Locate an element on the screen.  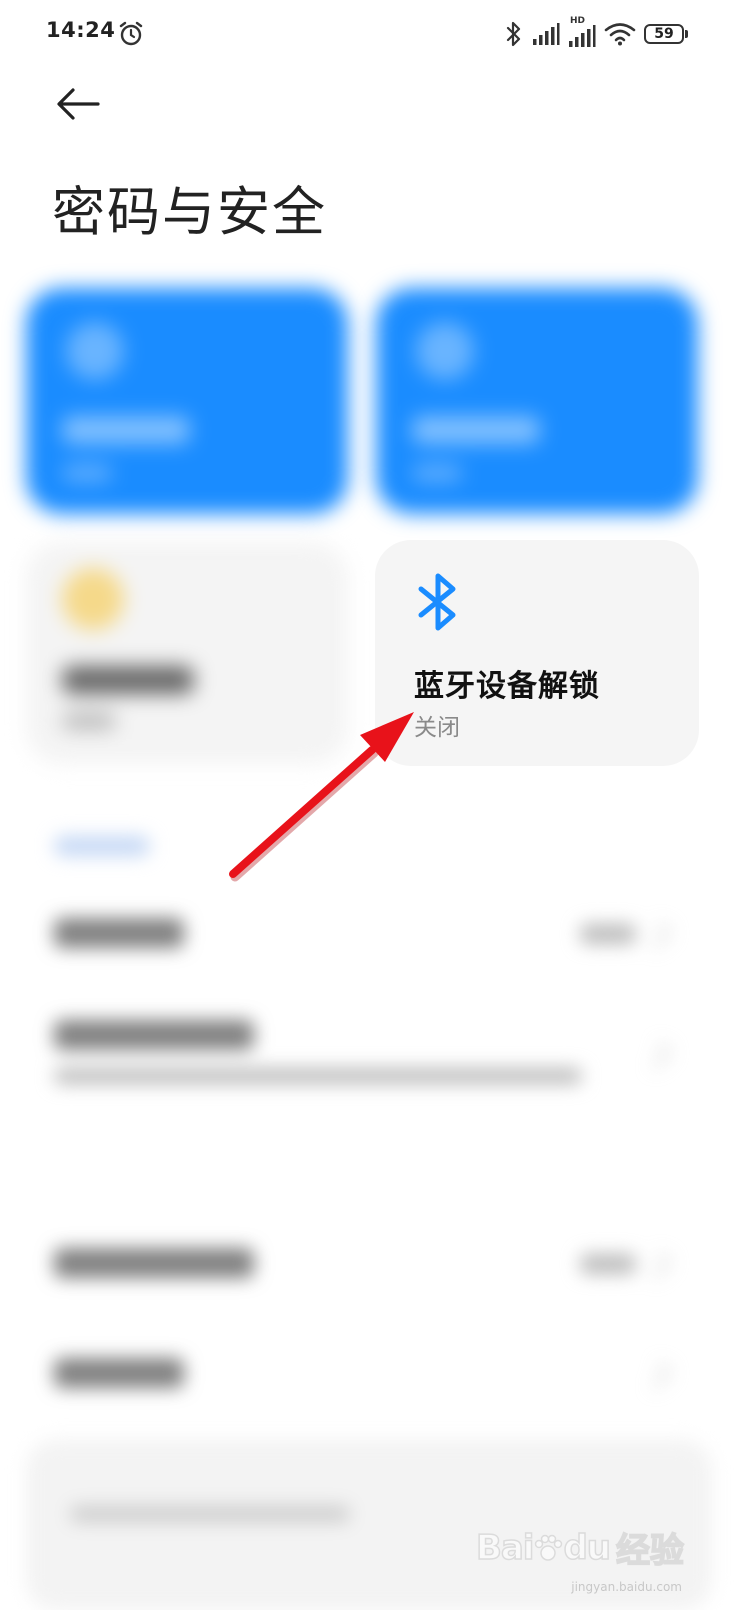
back-arrow-icon is located at coordinates (78, 104).